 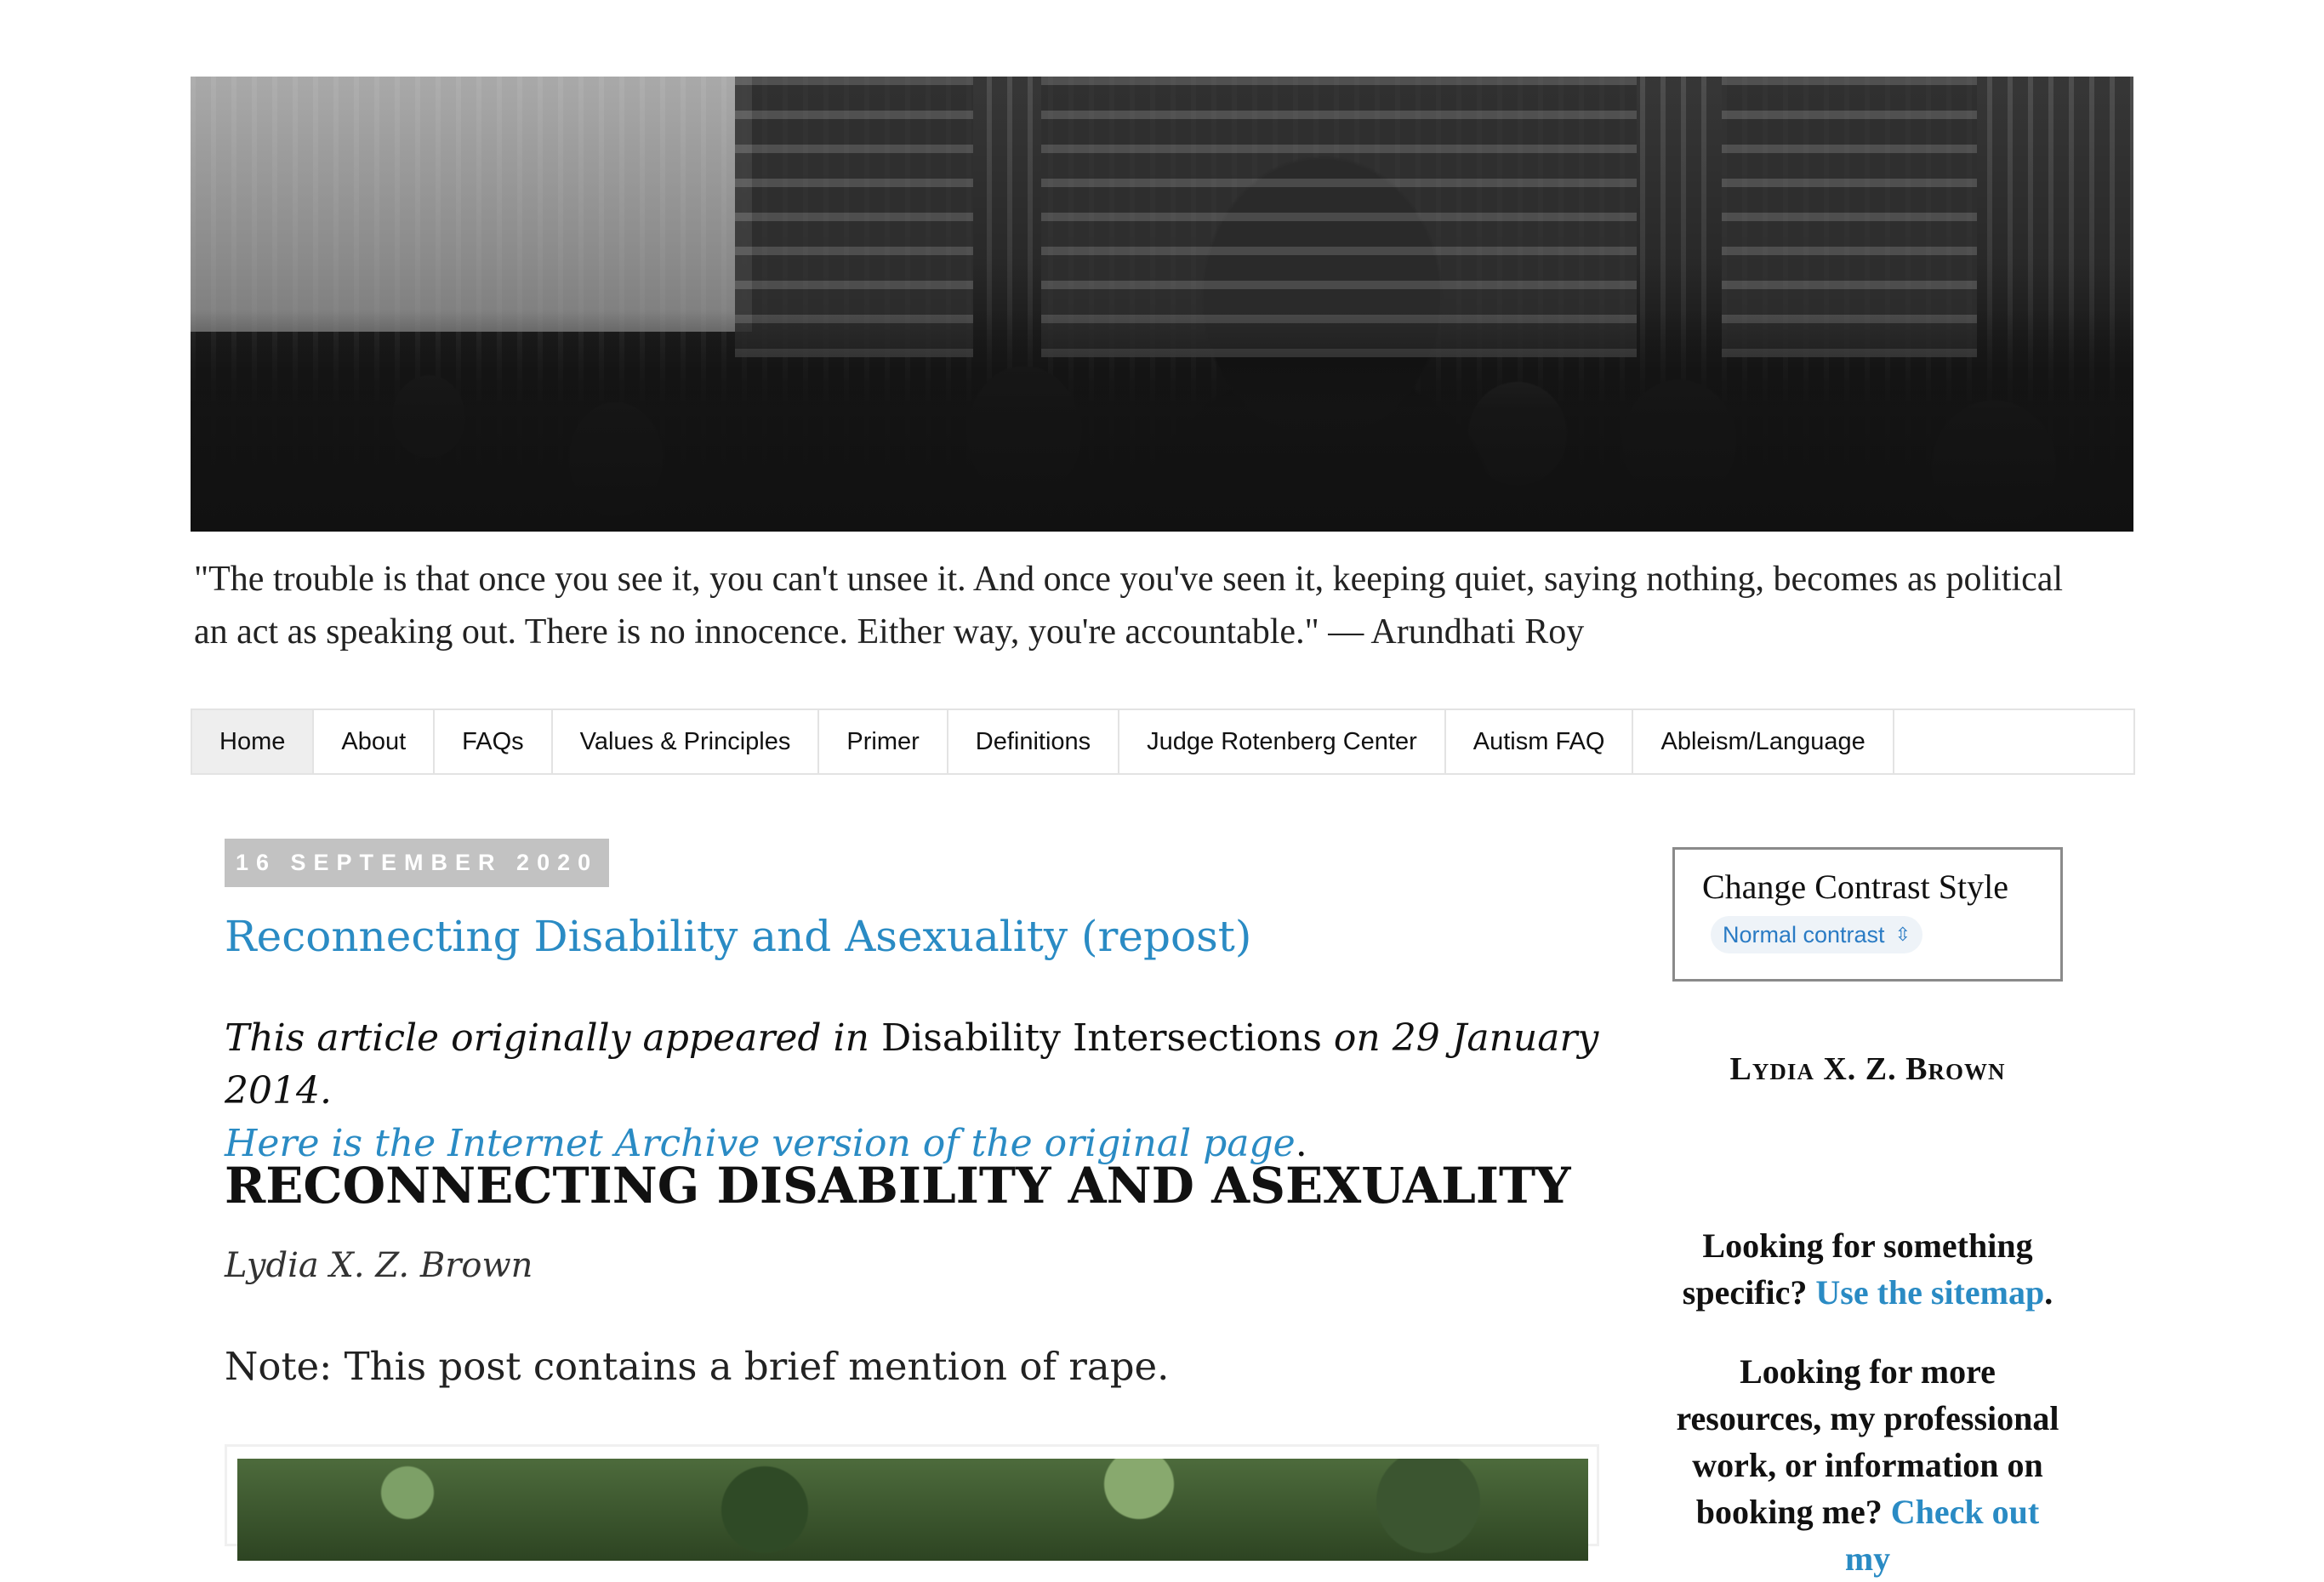 I want to click on tab-values-principles: Values & Principles, so click(x=686, y=741).